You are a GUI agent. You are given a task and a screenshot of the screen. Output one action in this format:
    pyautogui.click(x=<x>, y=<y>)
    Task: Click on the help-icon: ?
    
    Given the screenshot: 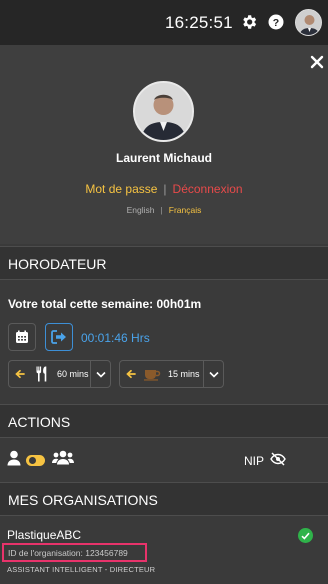 What is the action you would take?
    pyautogui.click(x=276, y=22)
    